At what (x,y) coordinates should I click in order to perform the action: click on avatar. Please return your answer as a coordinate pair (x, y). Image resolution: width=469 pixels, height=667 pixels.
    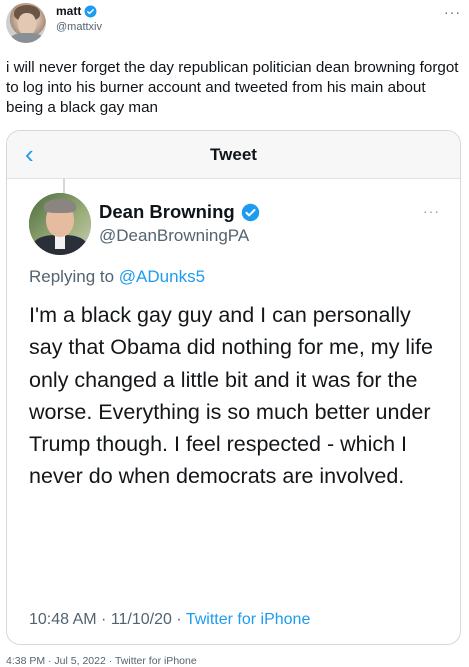
    Looking at the image, I should click on (26, 23).